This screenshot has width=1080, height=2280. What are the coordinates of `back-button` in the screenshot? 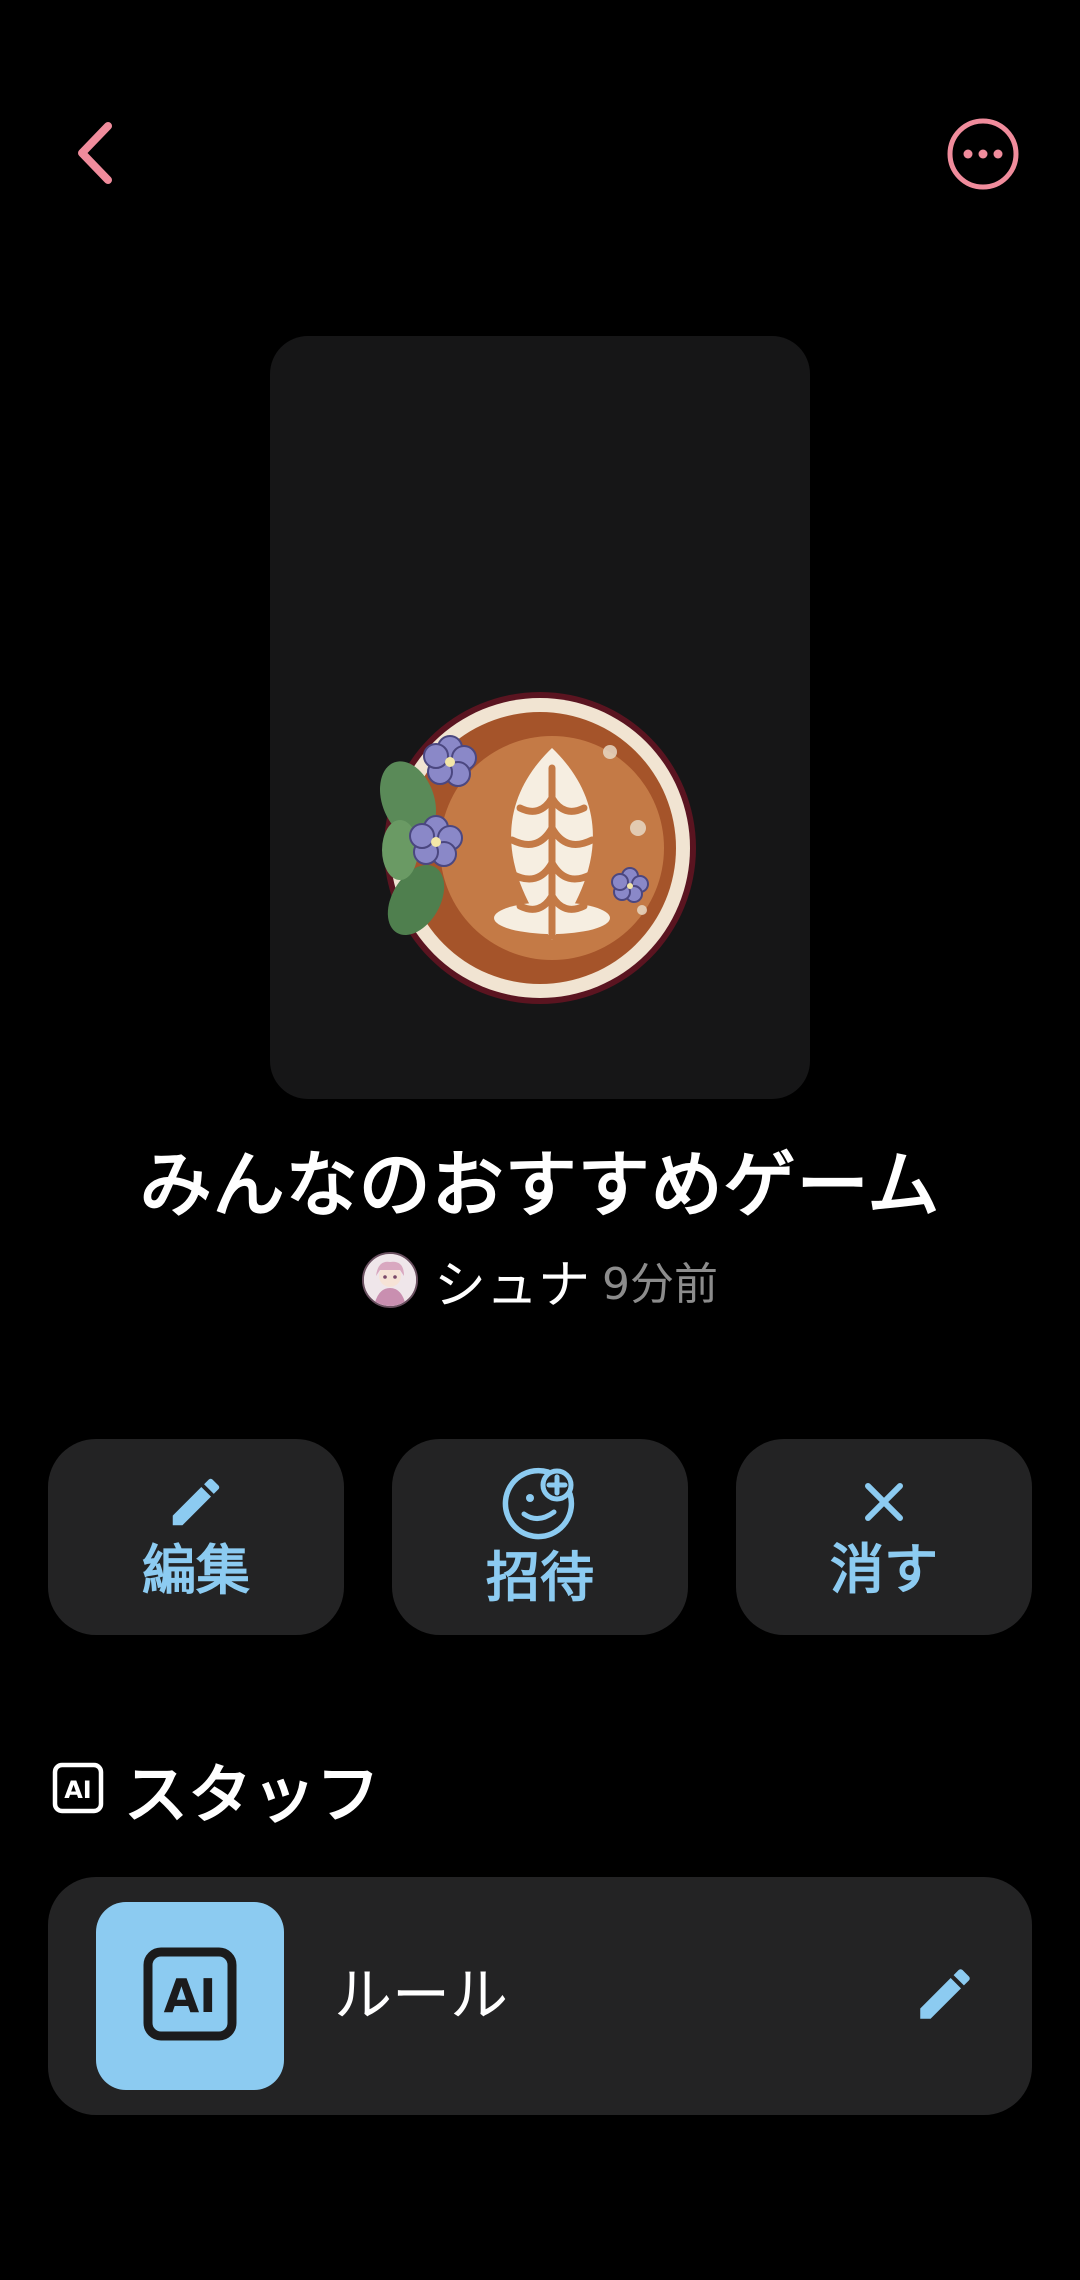 It's located at (95, 155).